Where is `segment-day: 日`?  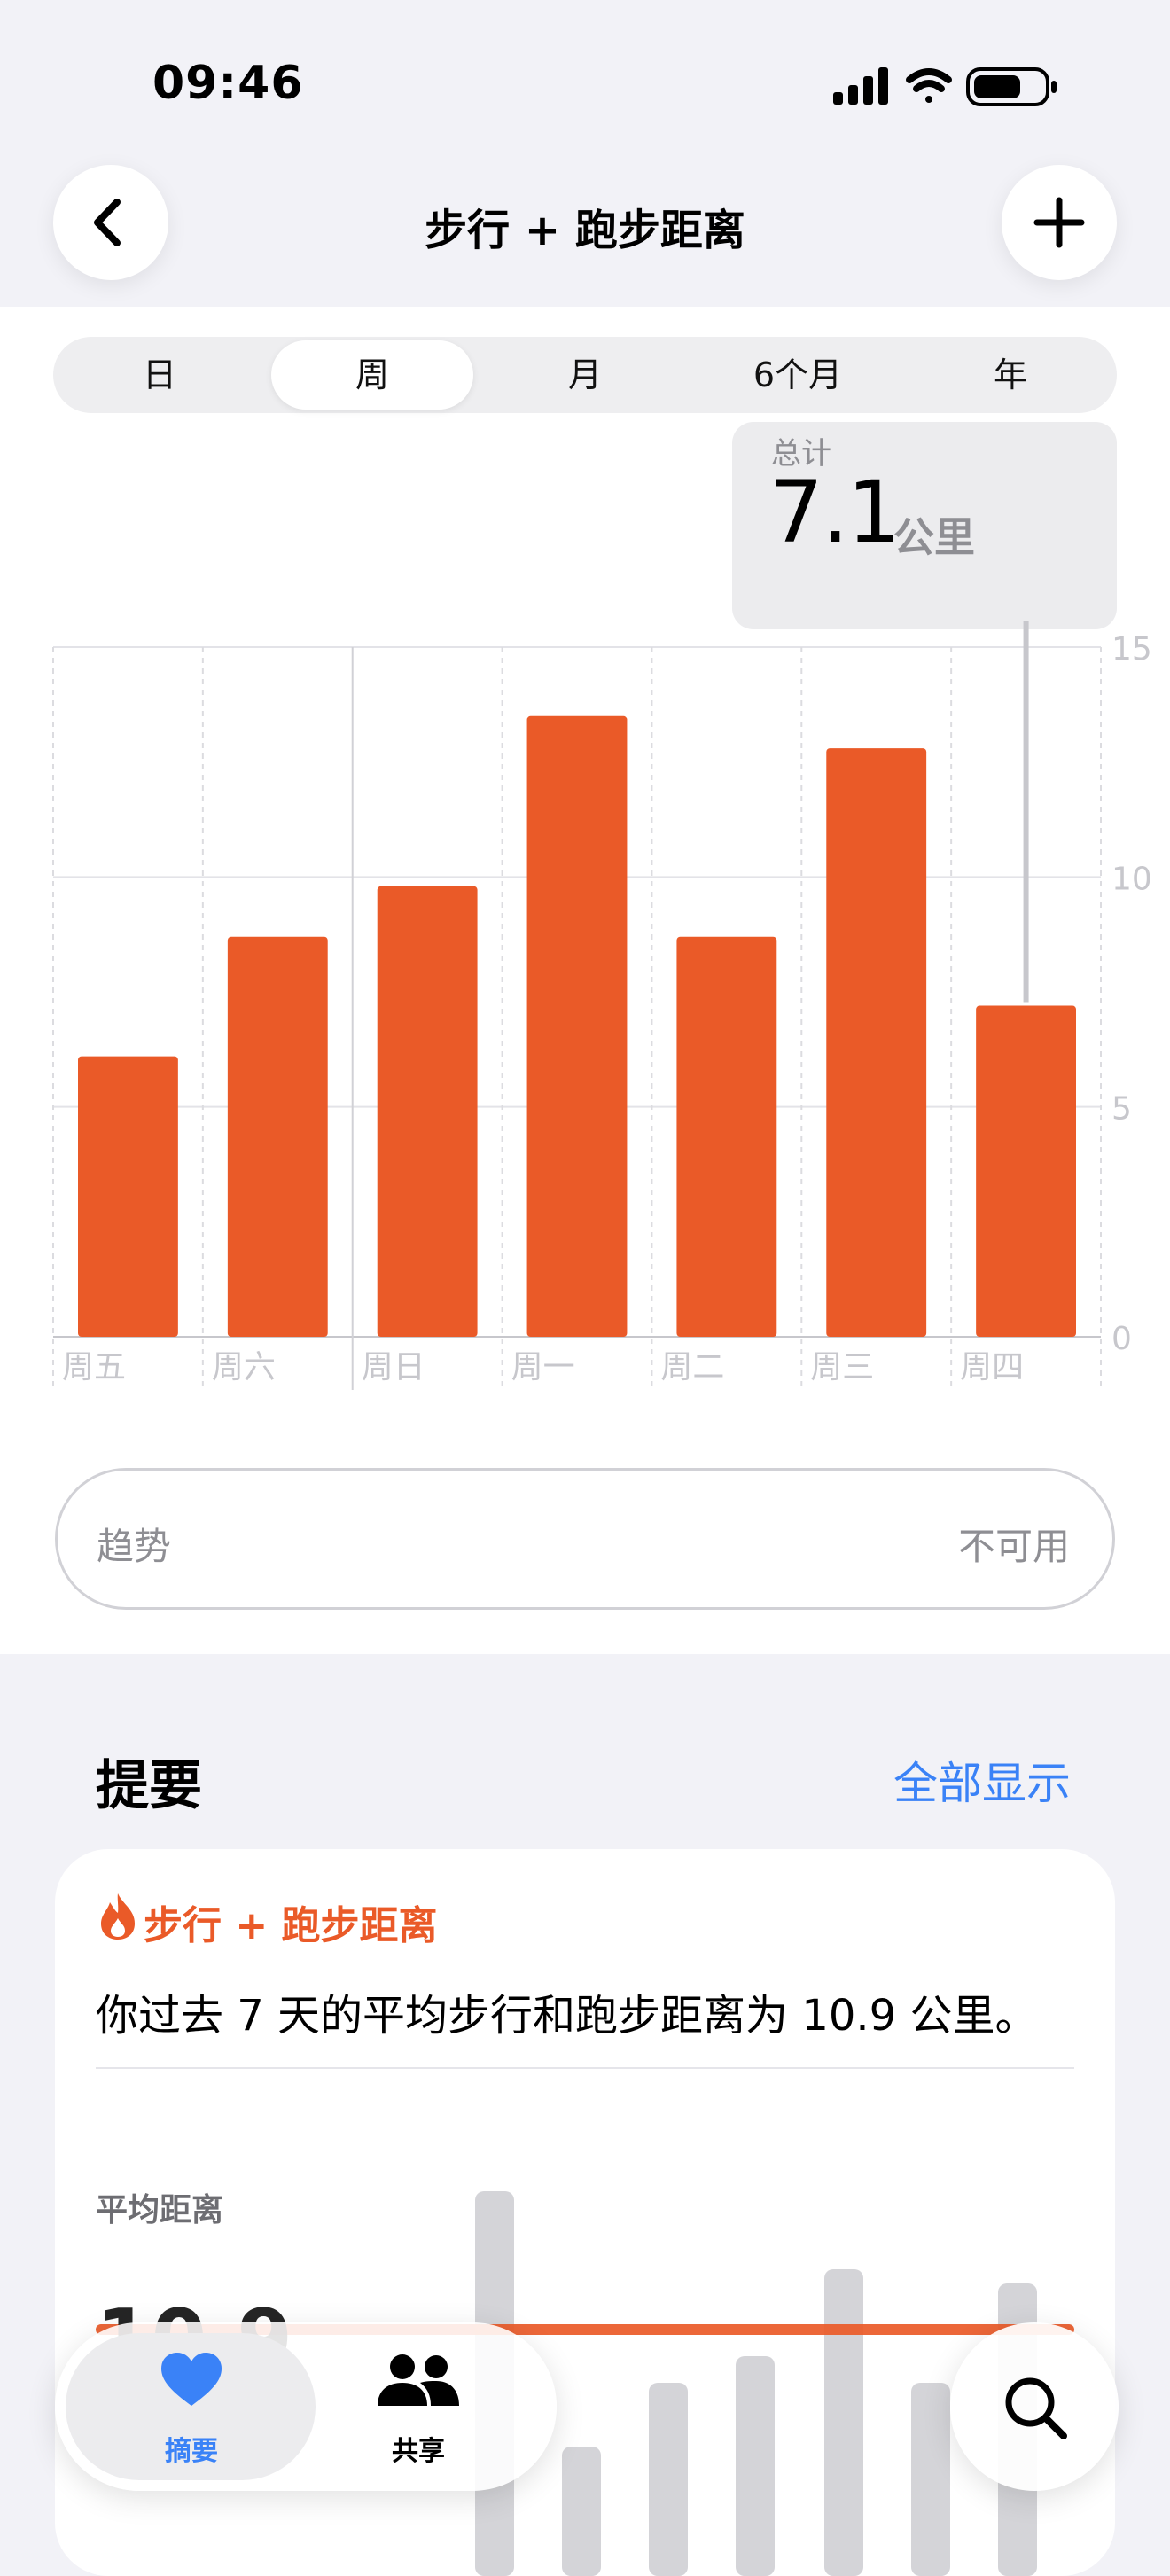
segment-day: 日 is located at coordinates (159, 375).